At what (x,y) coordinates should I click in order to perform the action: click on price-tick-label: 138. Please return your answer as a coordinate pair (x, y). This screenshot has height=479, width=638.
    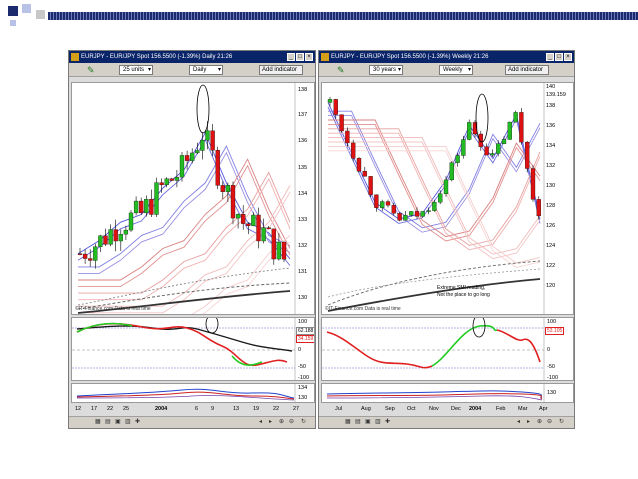
    Looking at the image, I should click on (551, 106).